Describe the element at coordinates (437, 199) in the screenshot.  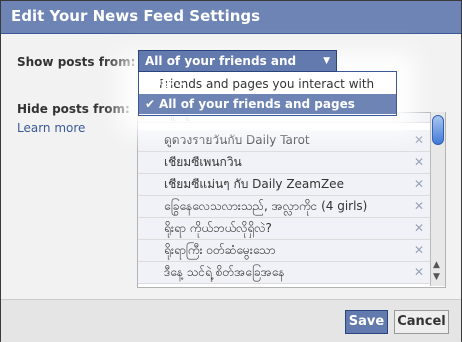
I see `list-scrollbar: ▲ ▼` at that location.